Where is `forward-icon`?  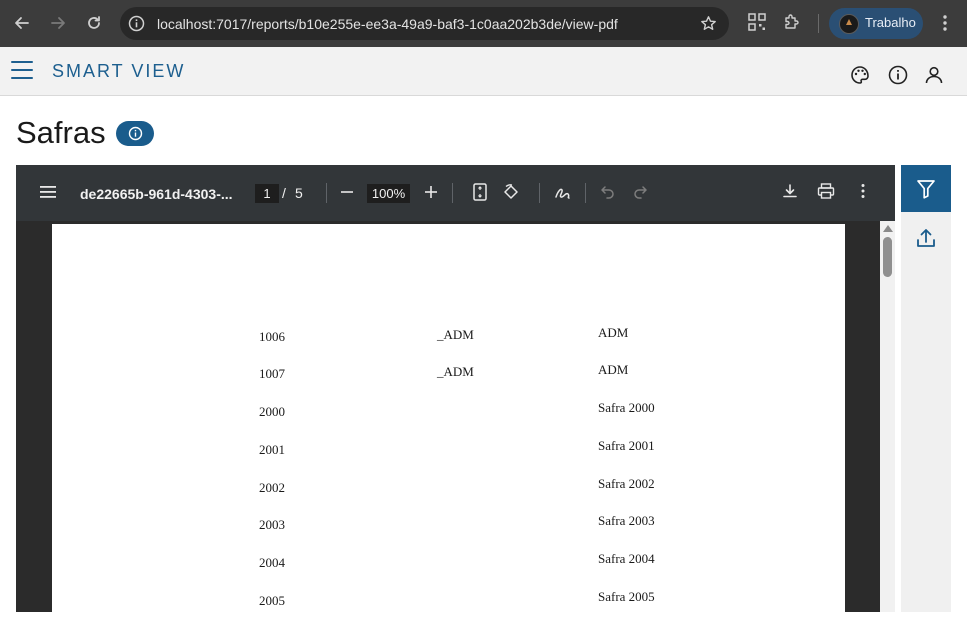
forward-icon is located at coordinates (58, 23).